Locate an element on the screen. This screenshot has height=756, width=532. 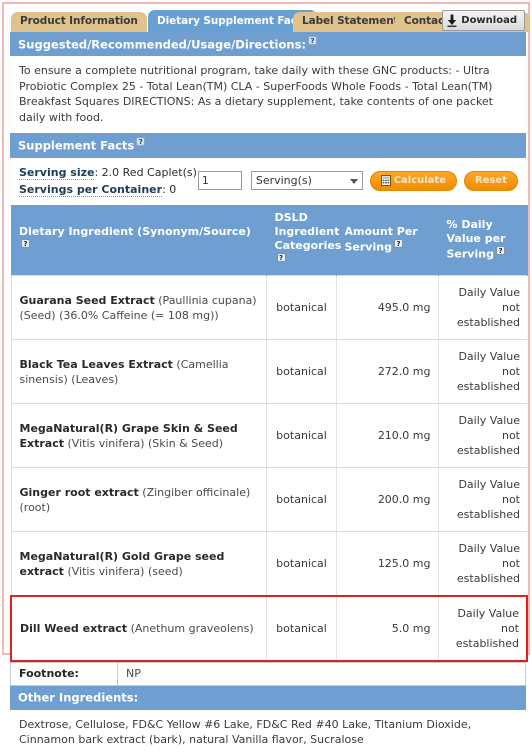
other-ingredients-title: Other Ingredients: is located at coordinates (78, 697).